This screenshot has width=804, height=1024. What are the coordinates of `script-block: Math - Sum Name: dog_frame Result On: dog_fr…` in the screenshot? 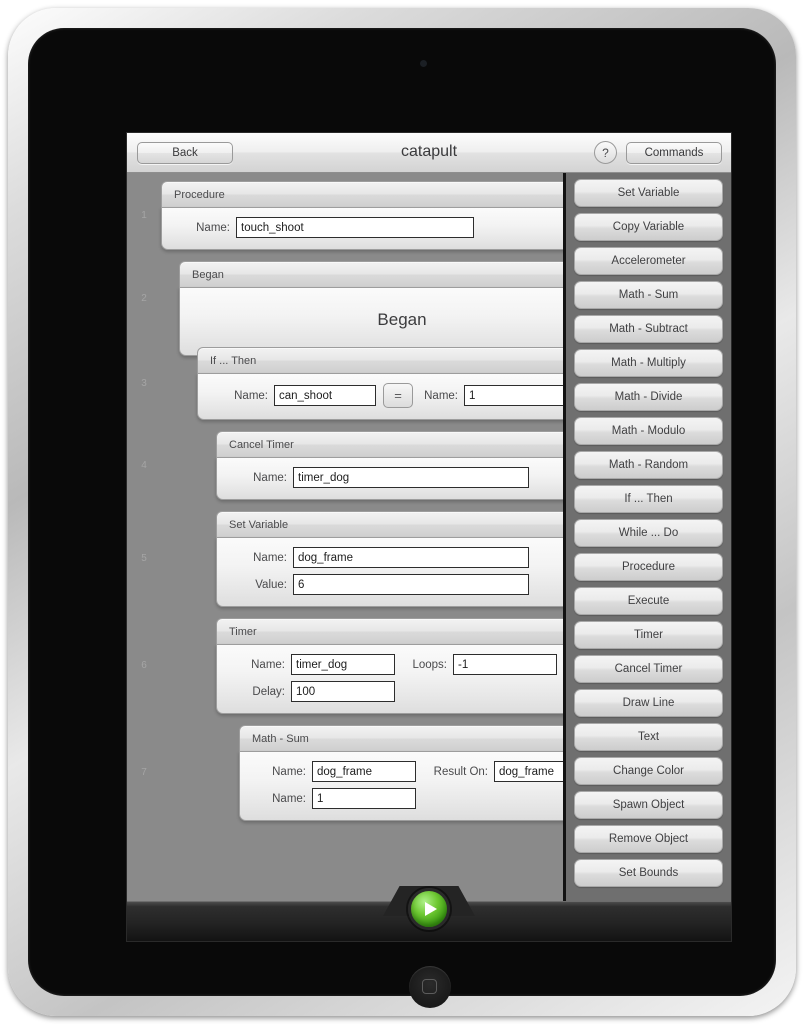 It's located at (402, 773).